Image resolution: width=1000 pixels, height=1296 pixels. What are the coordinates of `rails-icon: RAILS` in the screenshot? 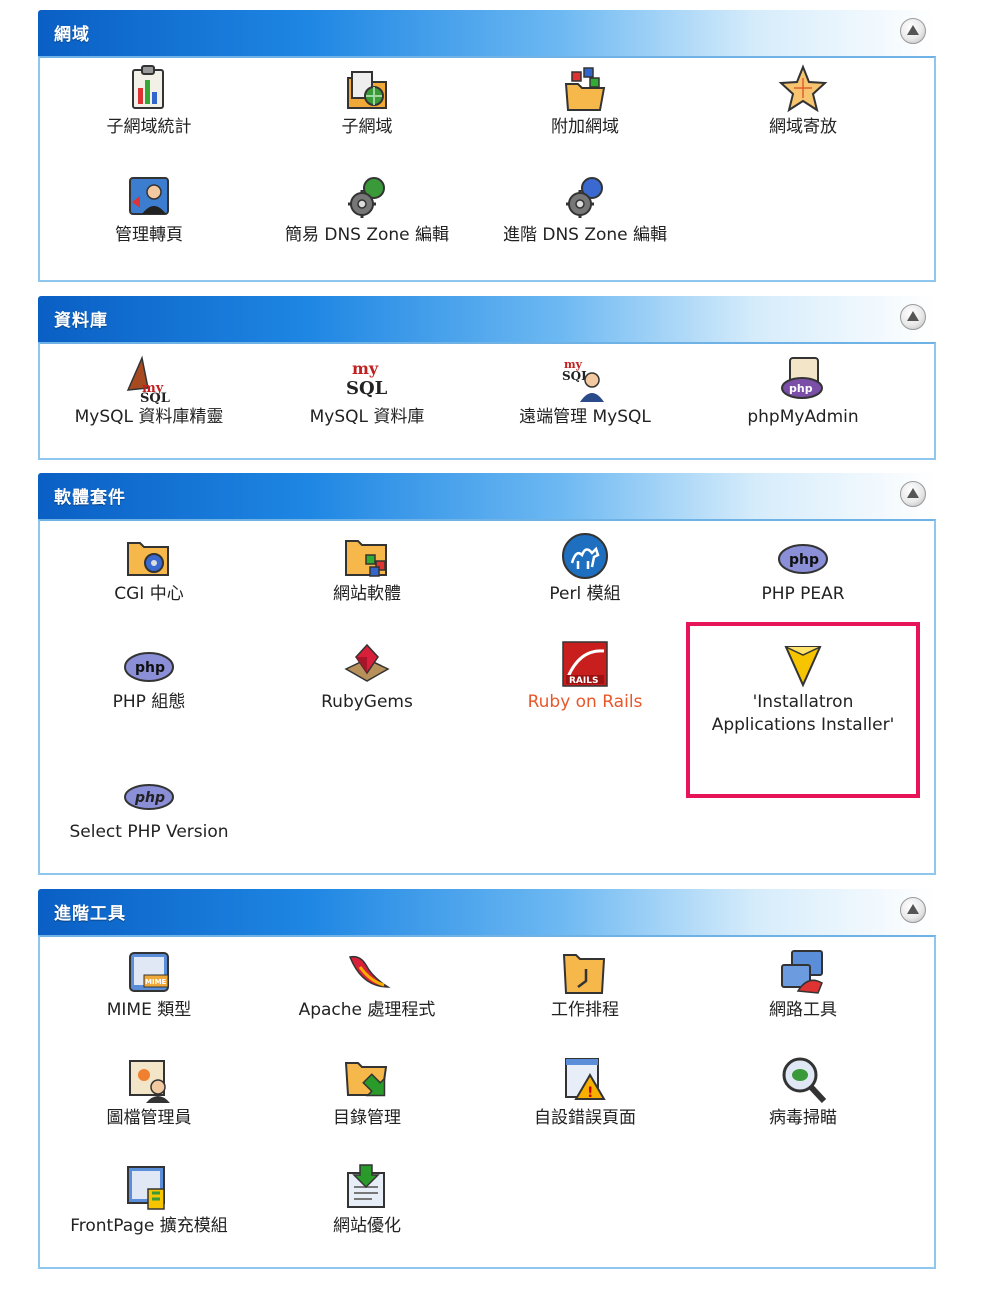 It's located at (585, 664).